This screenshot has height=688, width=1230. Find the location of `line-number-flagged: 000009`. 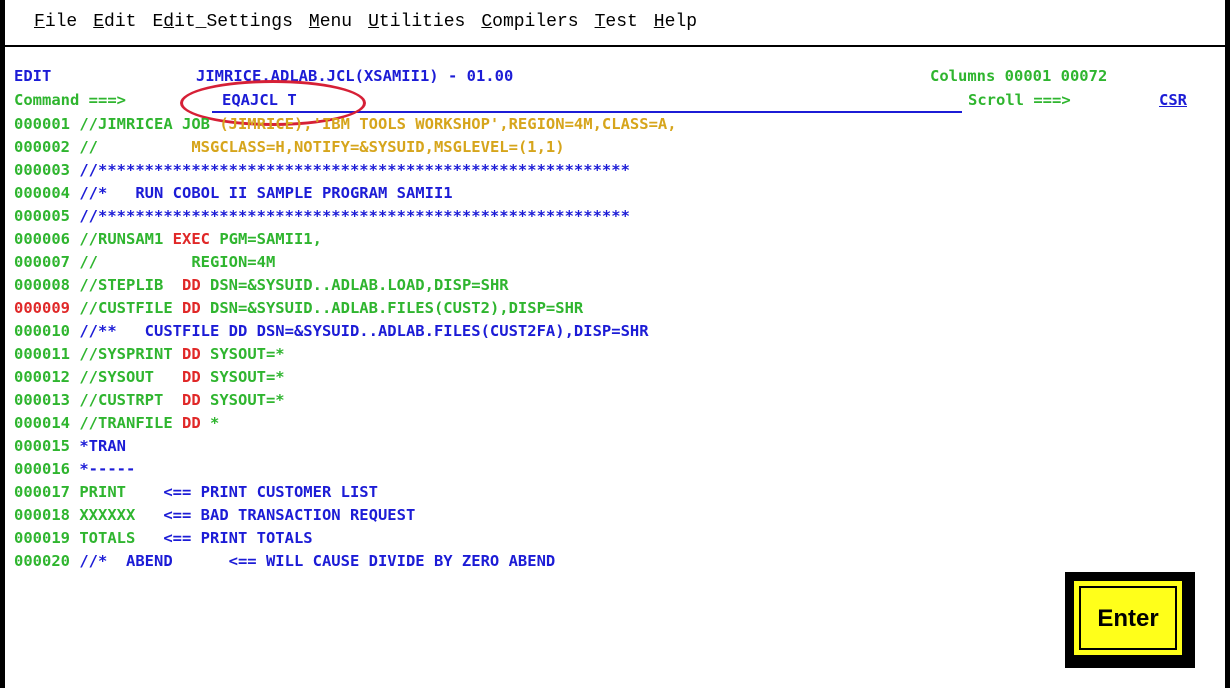

line-number-flagged: 000009 is located at coordinates (42, 308).